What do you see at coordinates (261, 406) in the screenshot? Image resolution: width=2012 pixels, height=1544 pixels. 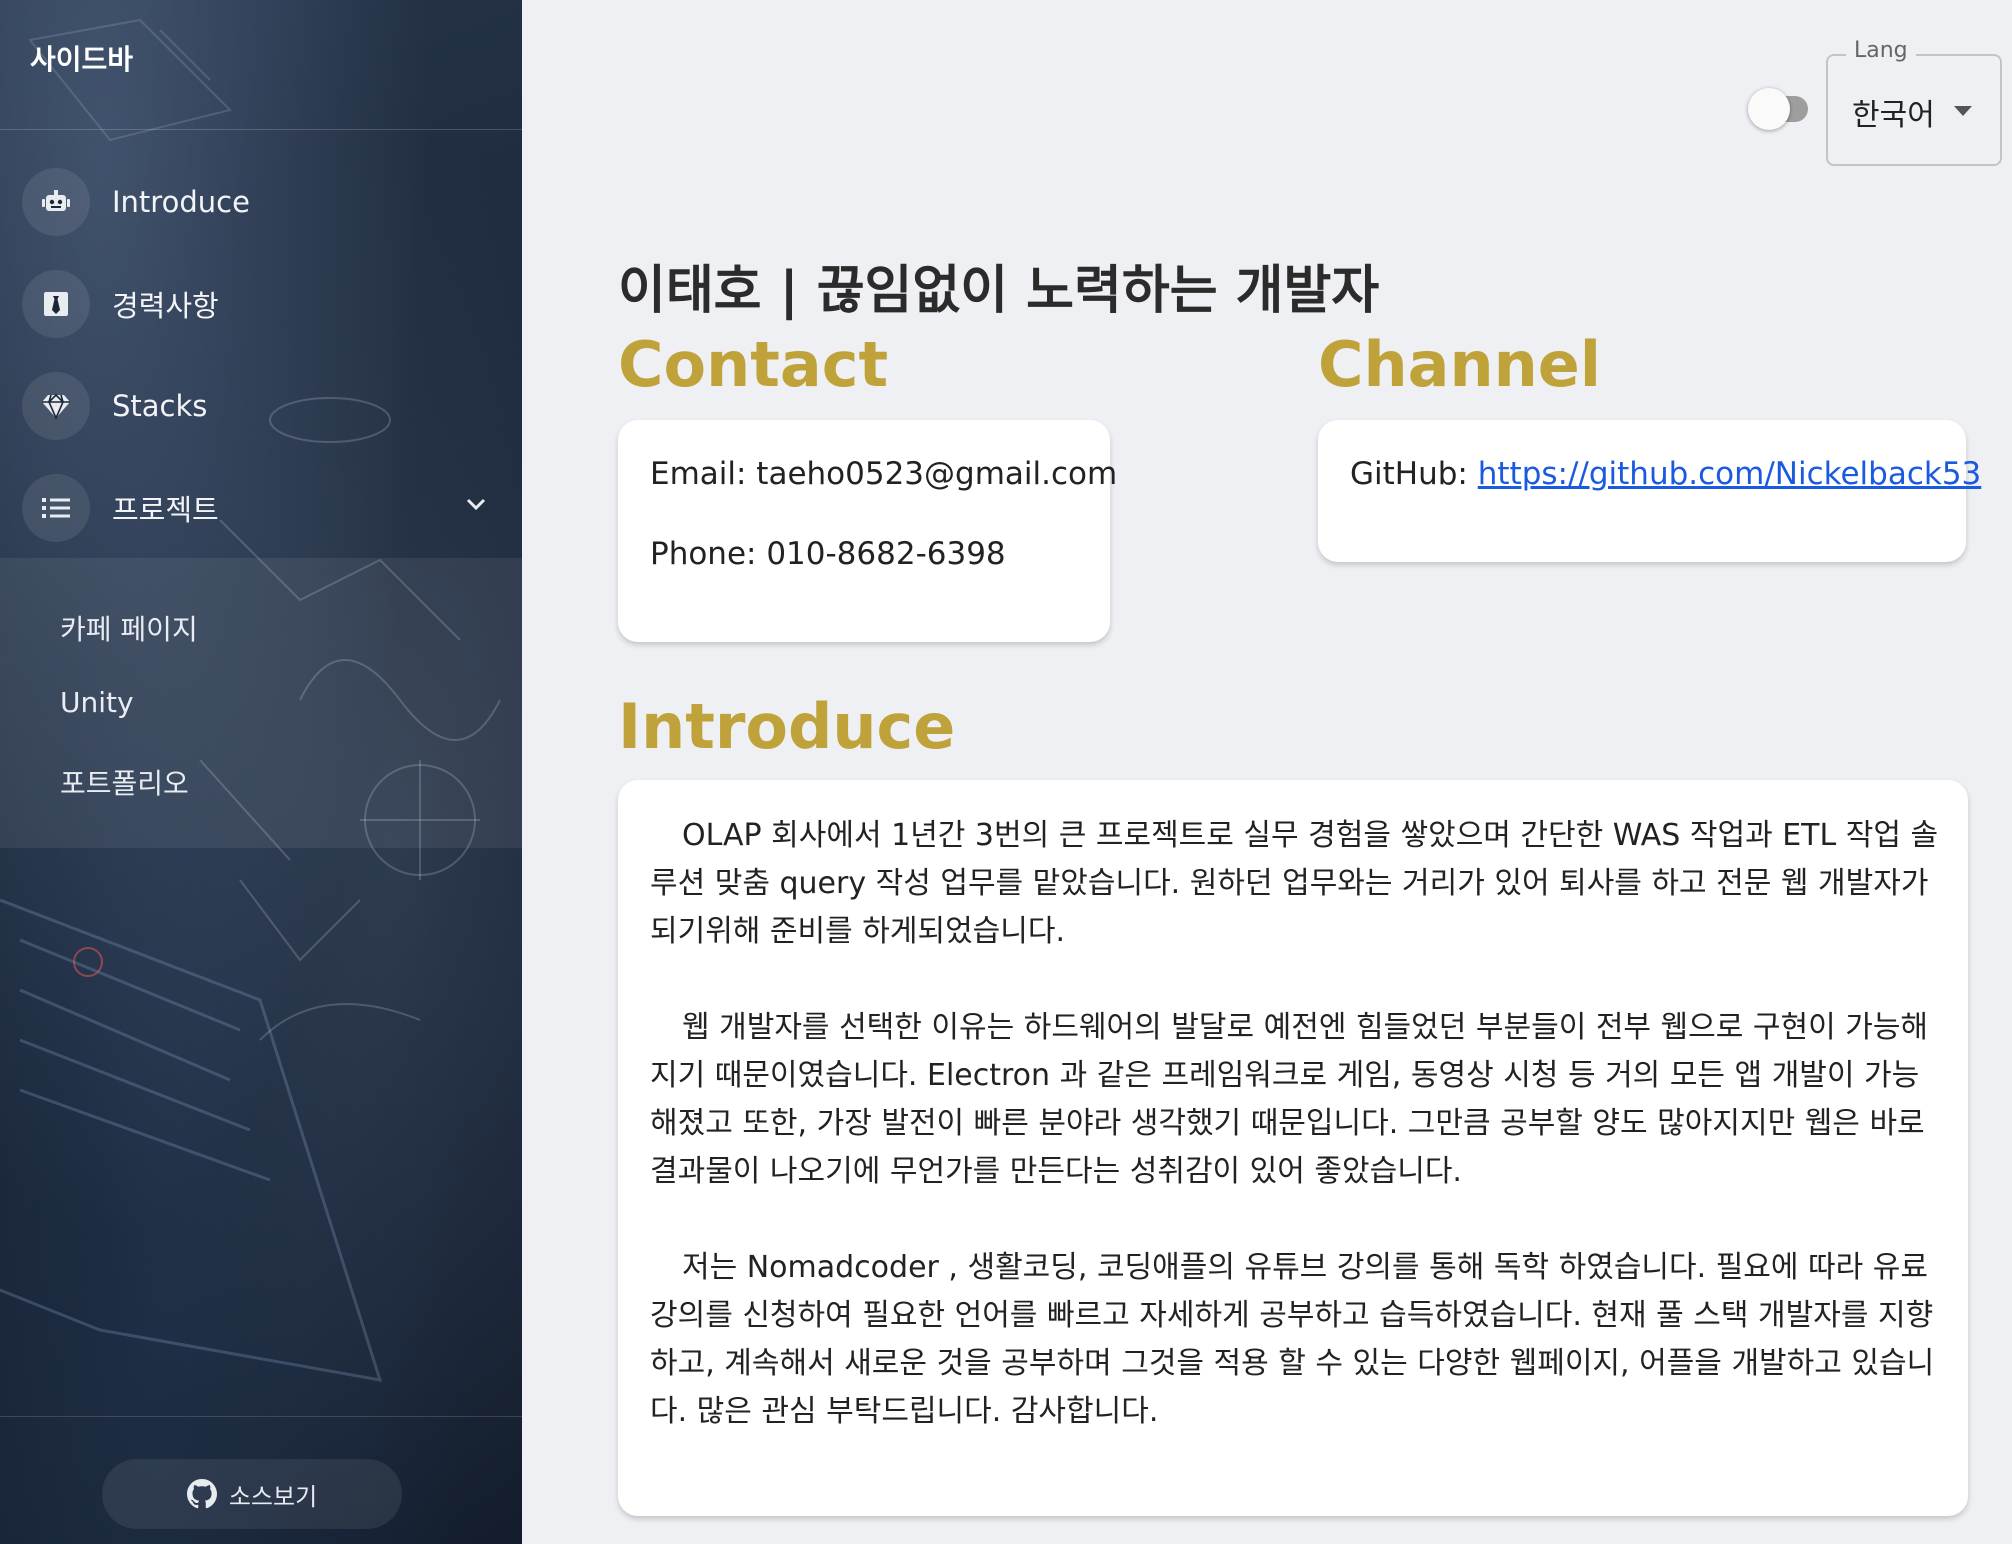 I see `sidebar-item-stacks: Stacks` at bounding box center [261, 406].